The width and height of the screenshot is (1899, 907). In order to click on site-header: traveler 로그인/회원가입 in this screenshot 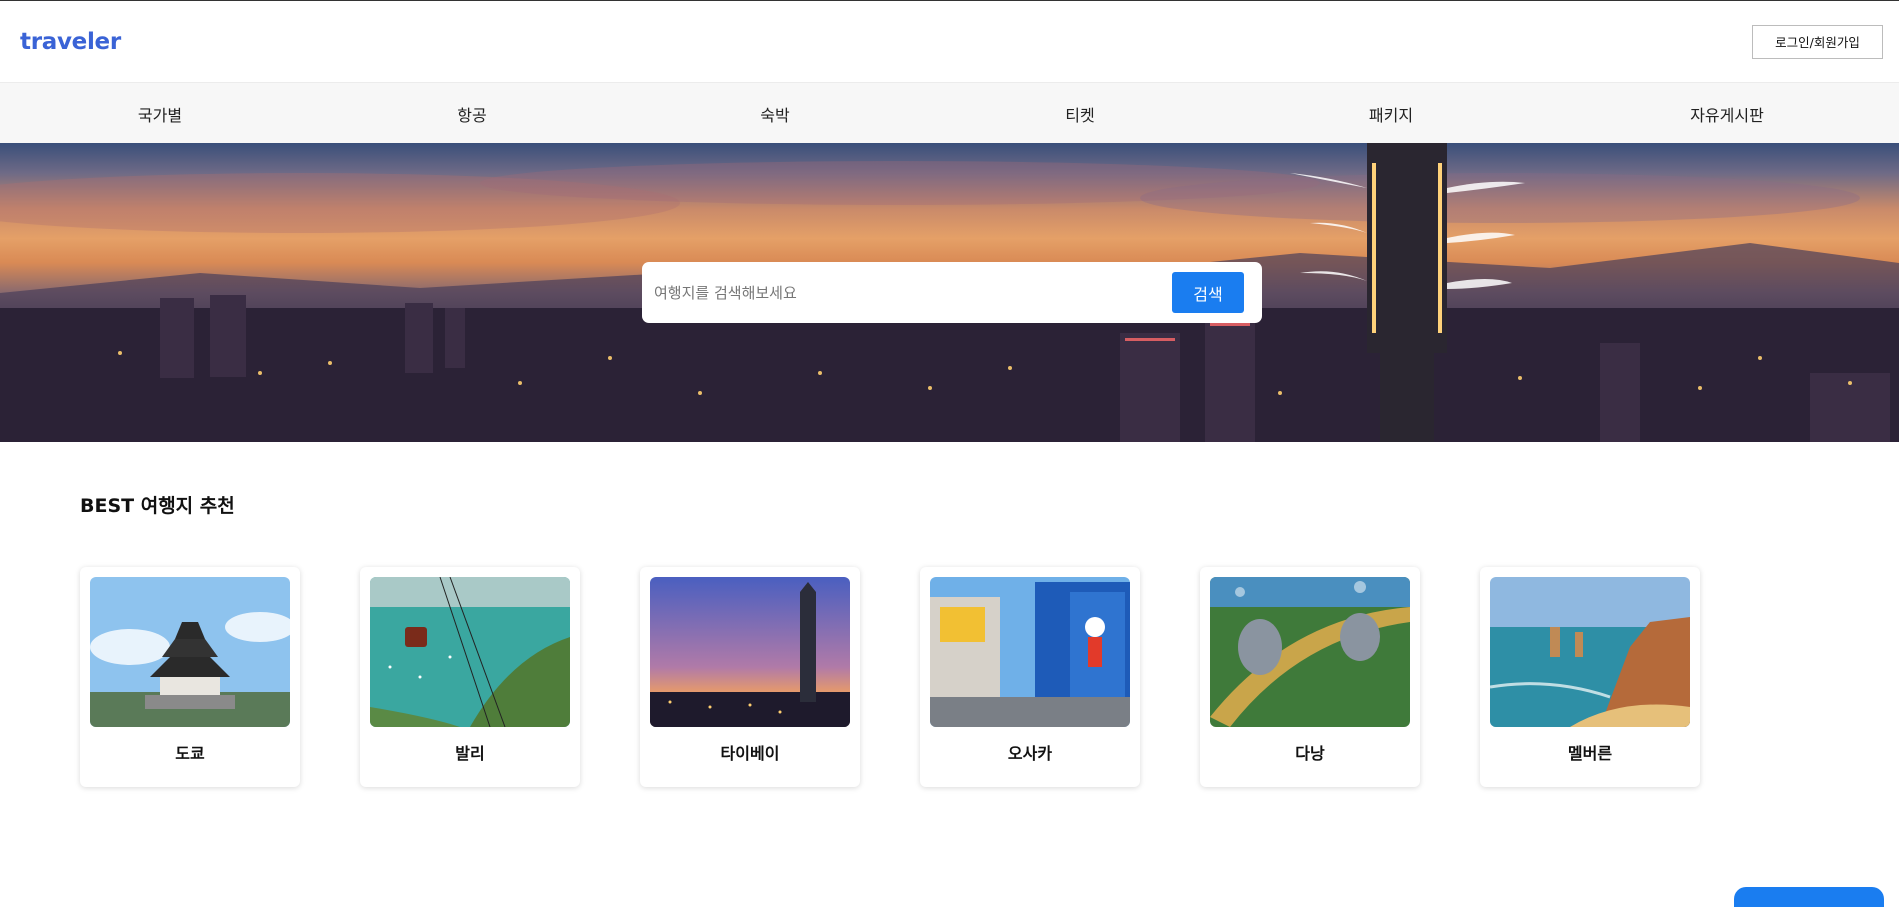, I will do `click(949, 41)`.